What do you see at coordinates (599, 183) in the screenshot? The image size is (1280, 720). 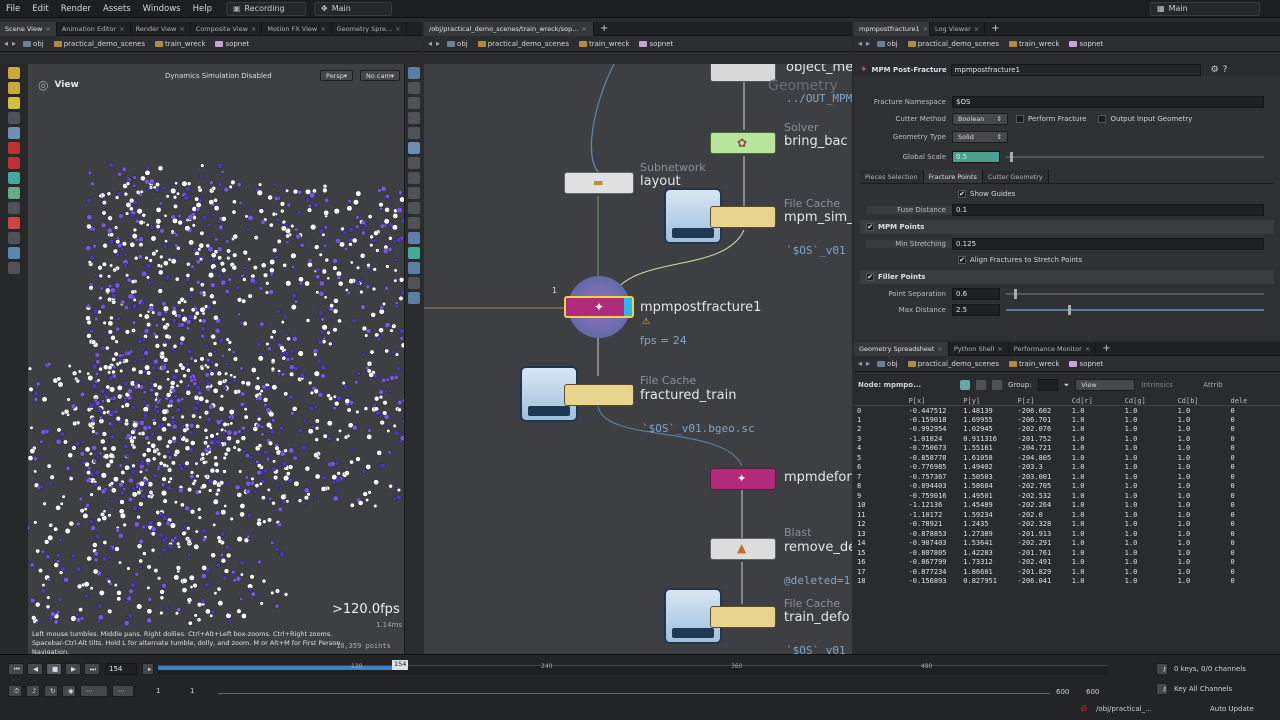 I see `subnet-node: ▬` at bounding box center [599, 183].